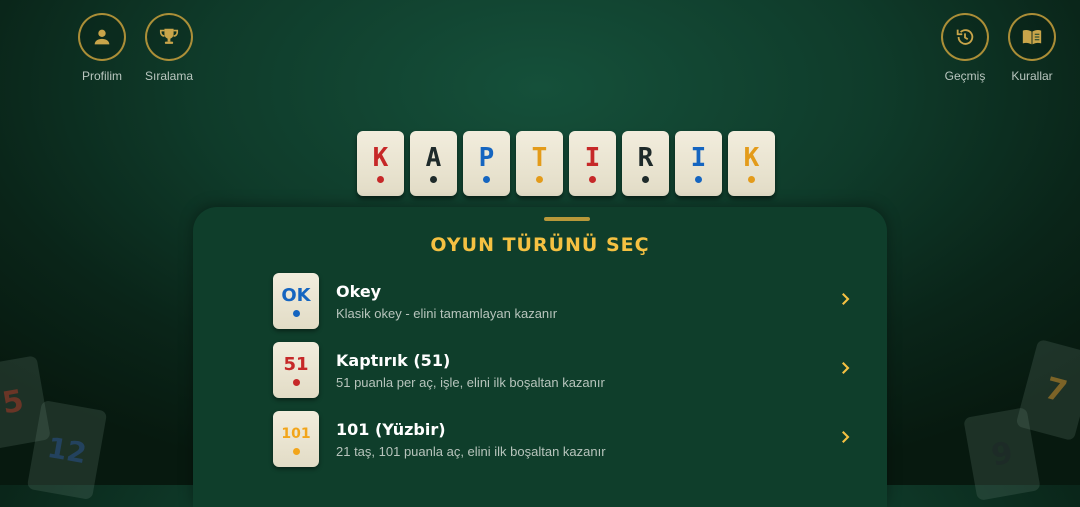  What do you see at coordinates (296, 301) in the screenshot?
I see `okey-tile-icon: OK` at bounding box center [296, 301].